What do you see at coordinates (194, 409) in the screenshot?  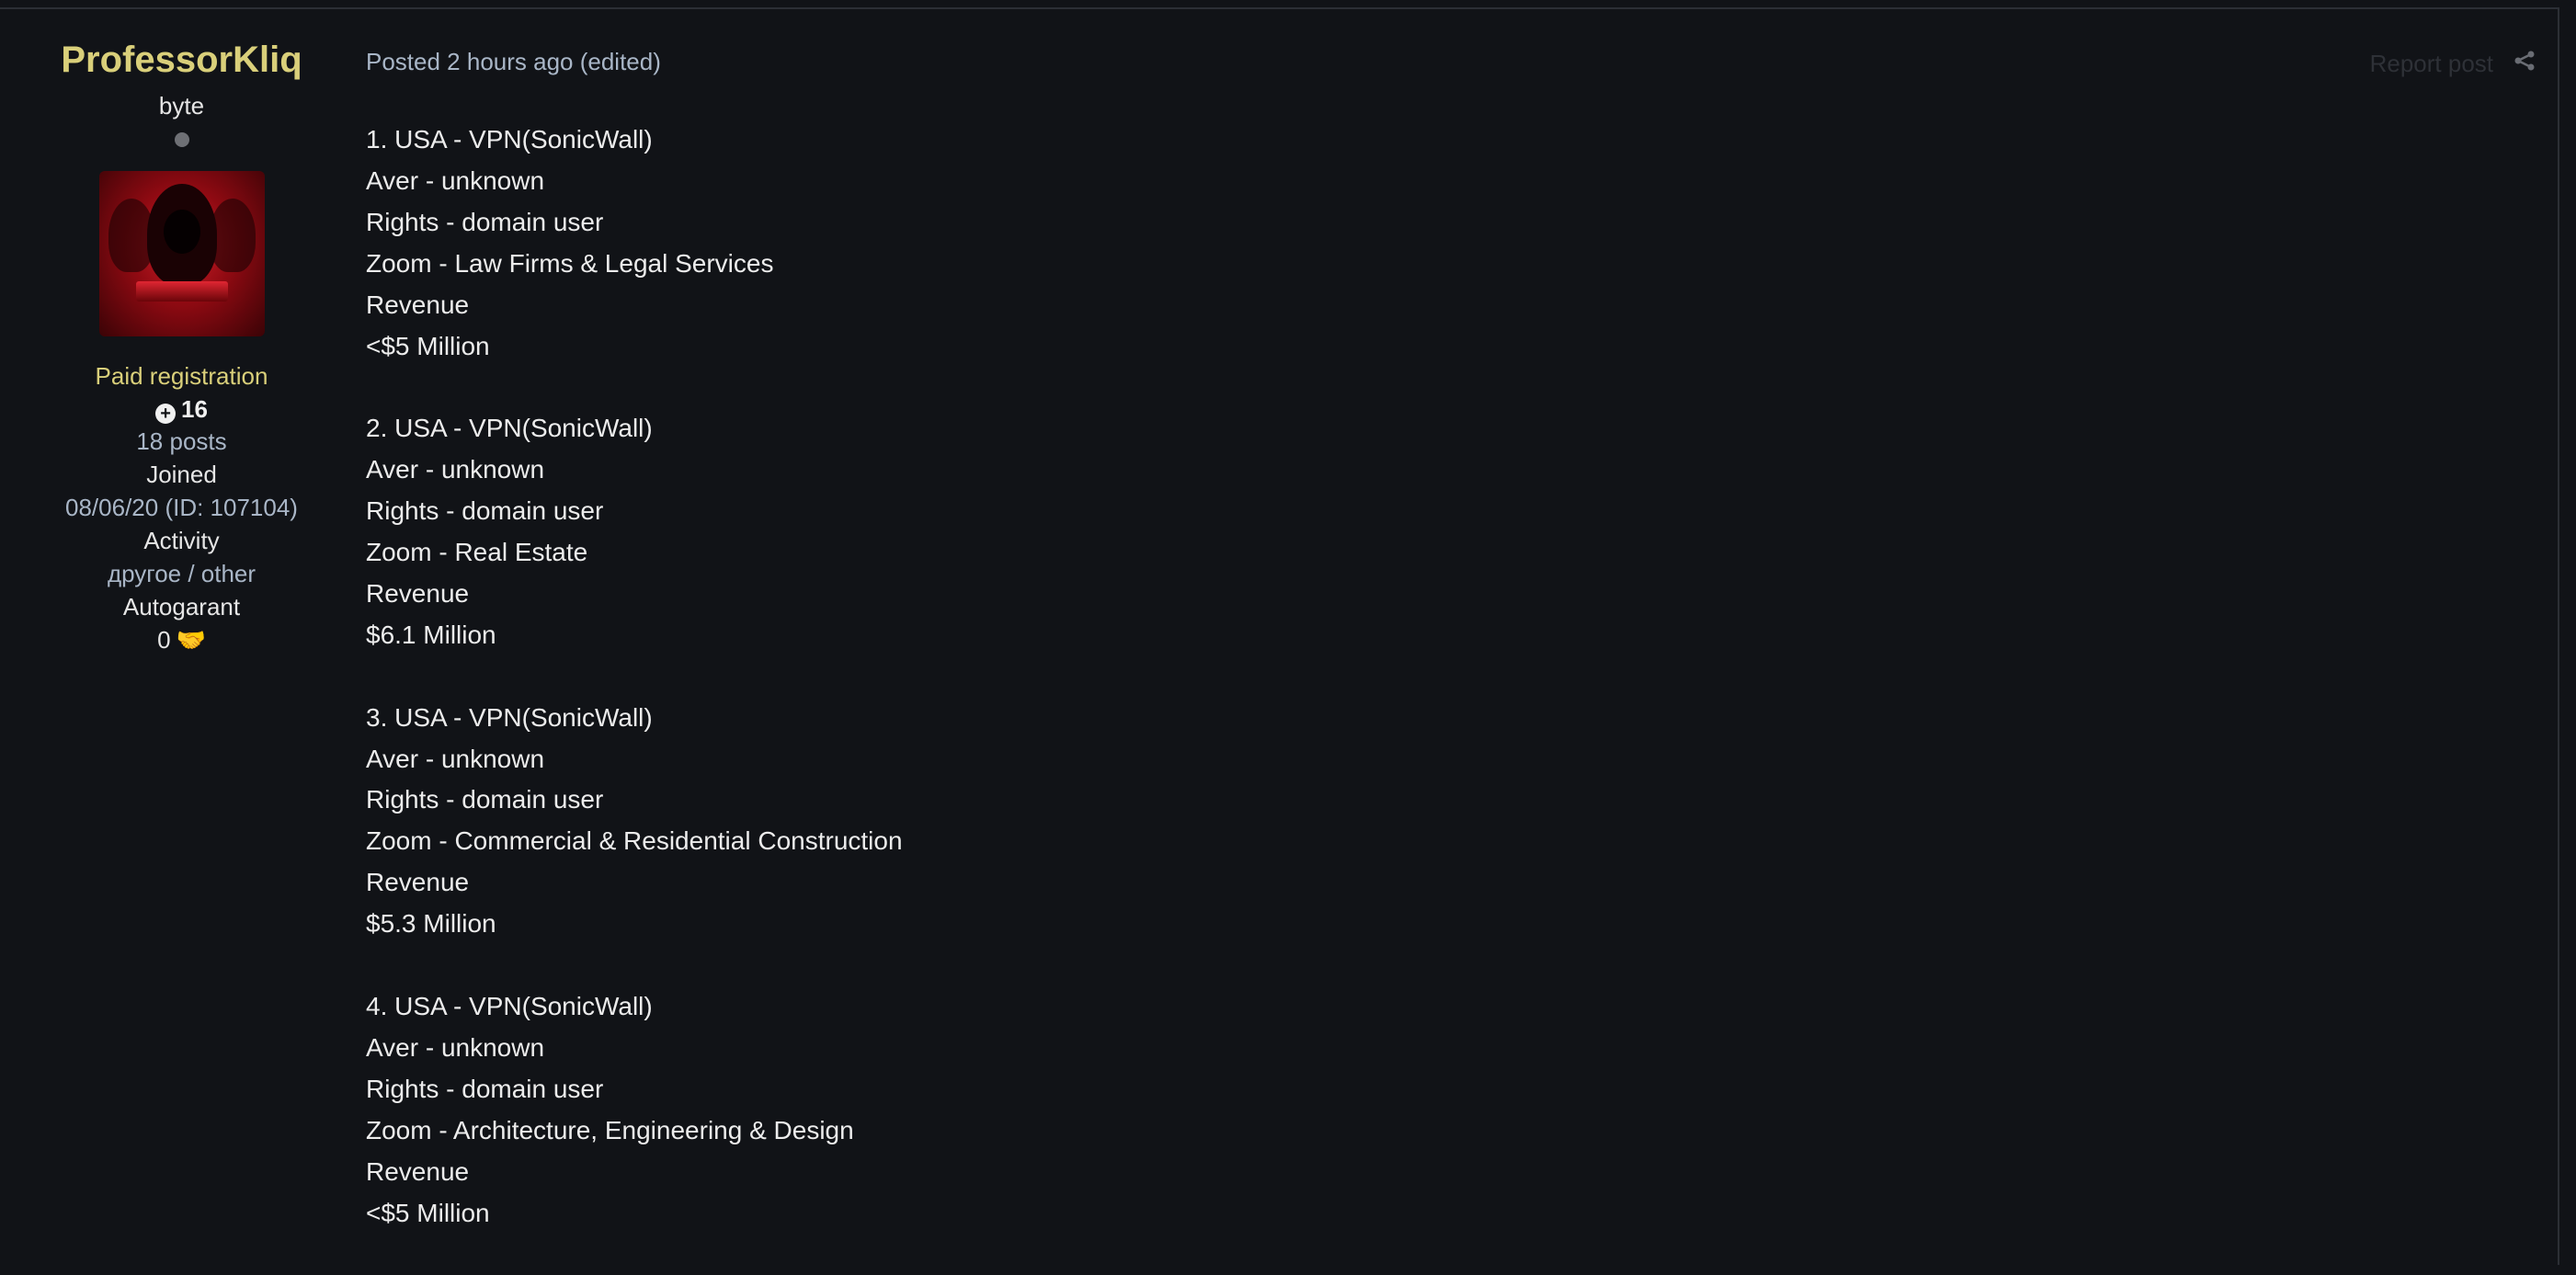 I see `reputation-value: 16` at bounding box center [194, 409].